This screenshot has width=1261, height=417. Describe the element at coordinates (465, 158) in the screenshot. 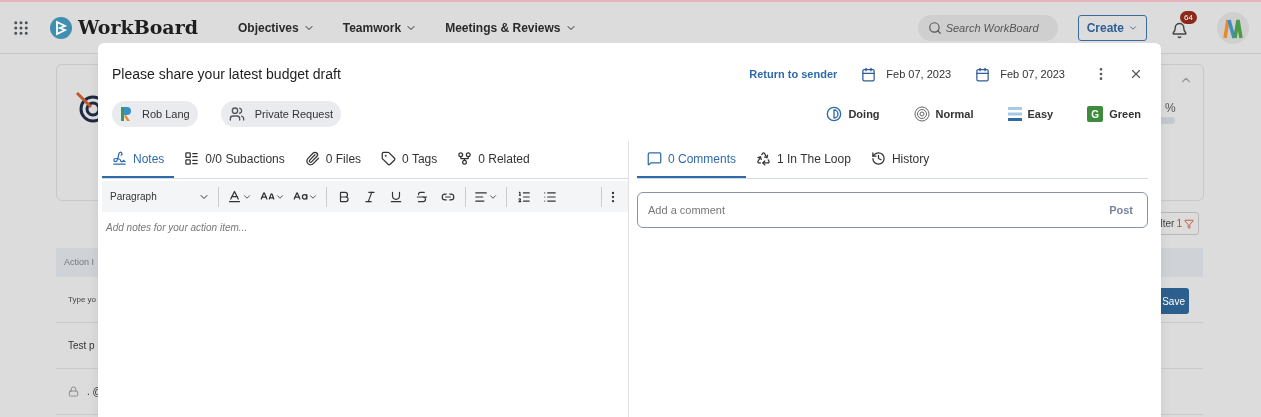

I see `branch-icon` at that location.